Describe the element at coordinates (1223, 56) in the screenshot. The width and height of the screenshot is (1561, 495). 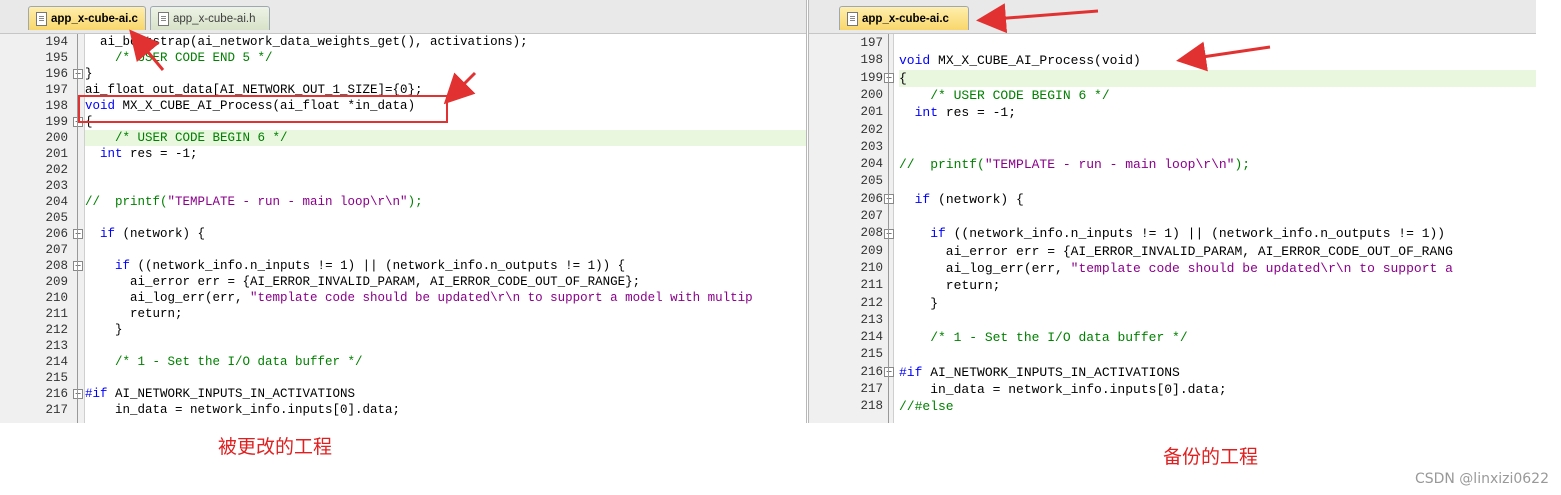
I see `arrow-to-right-function` at that location.